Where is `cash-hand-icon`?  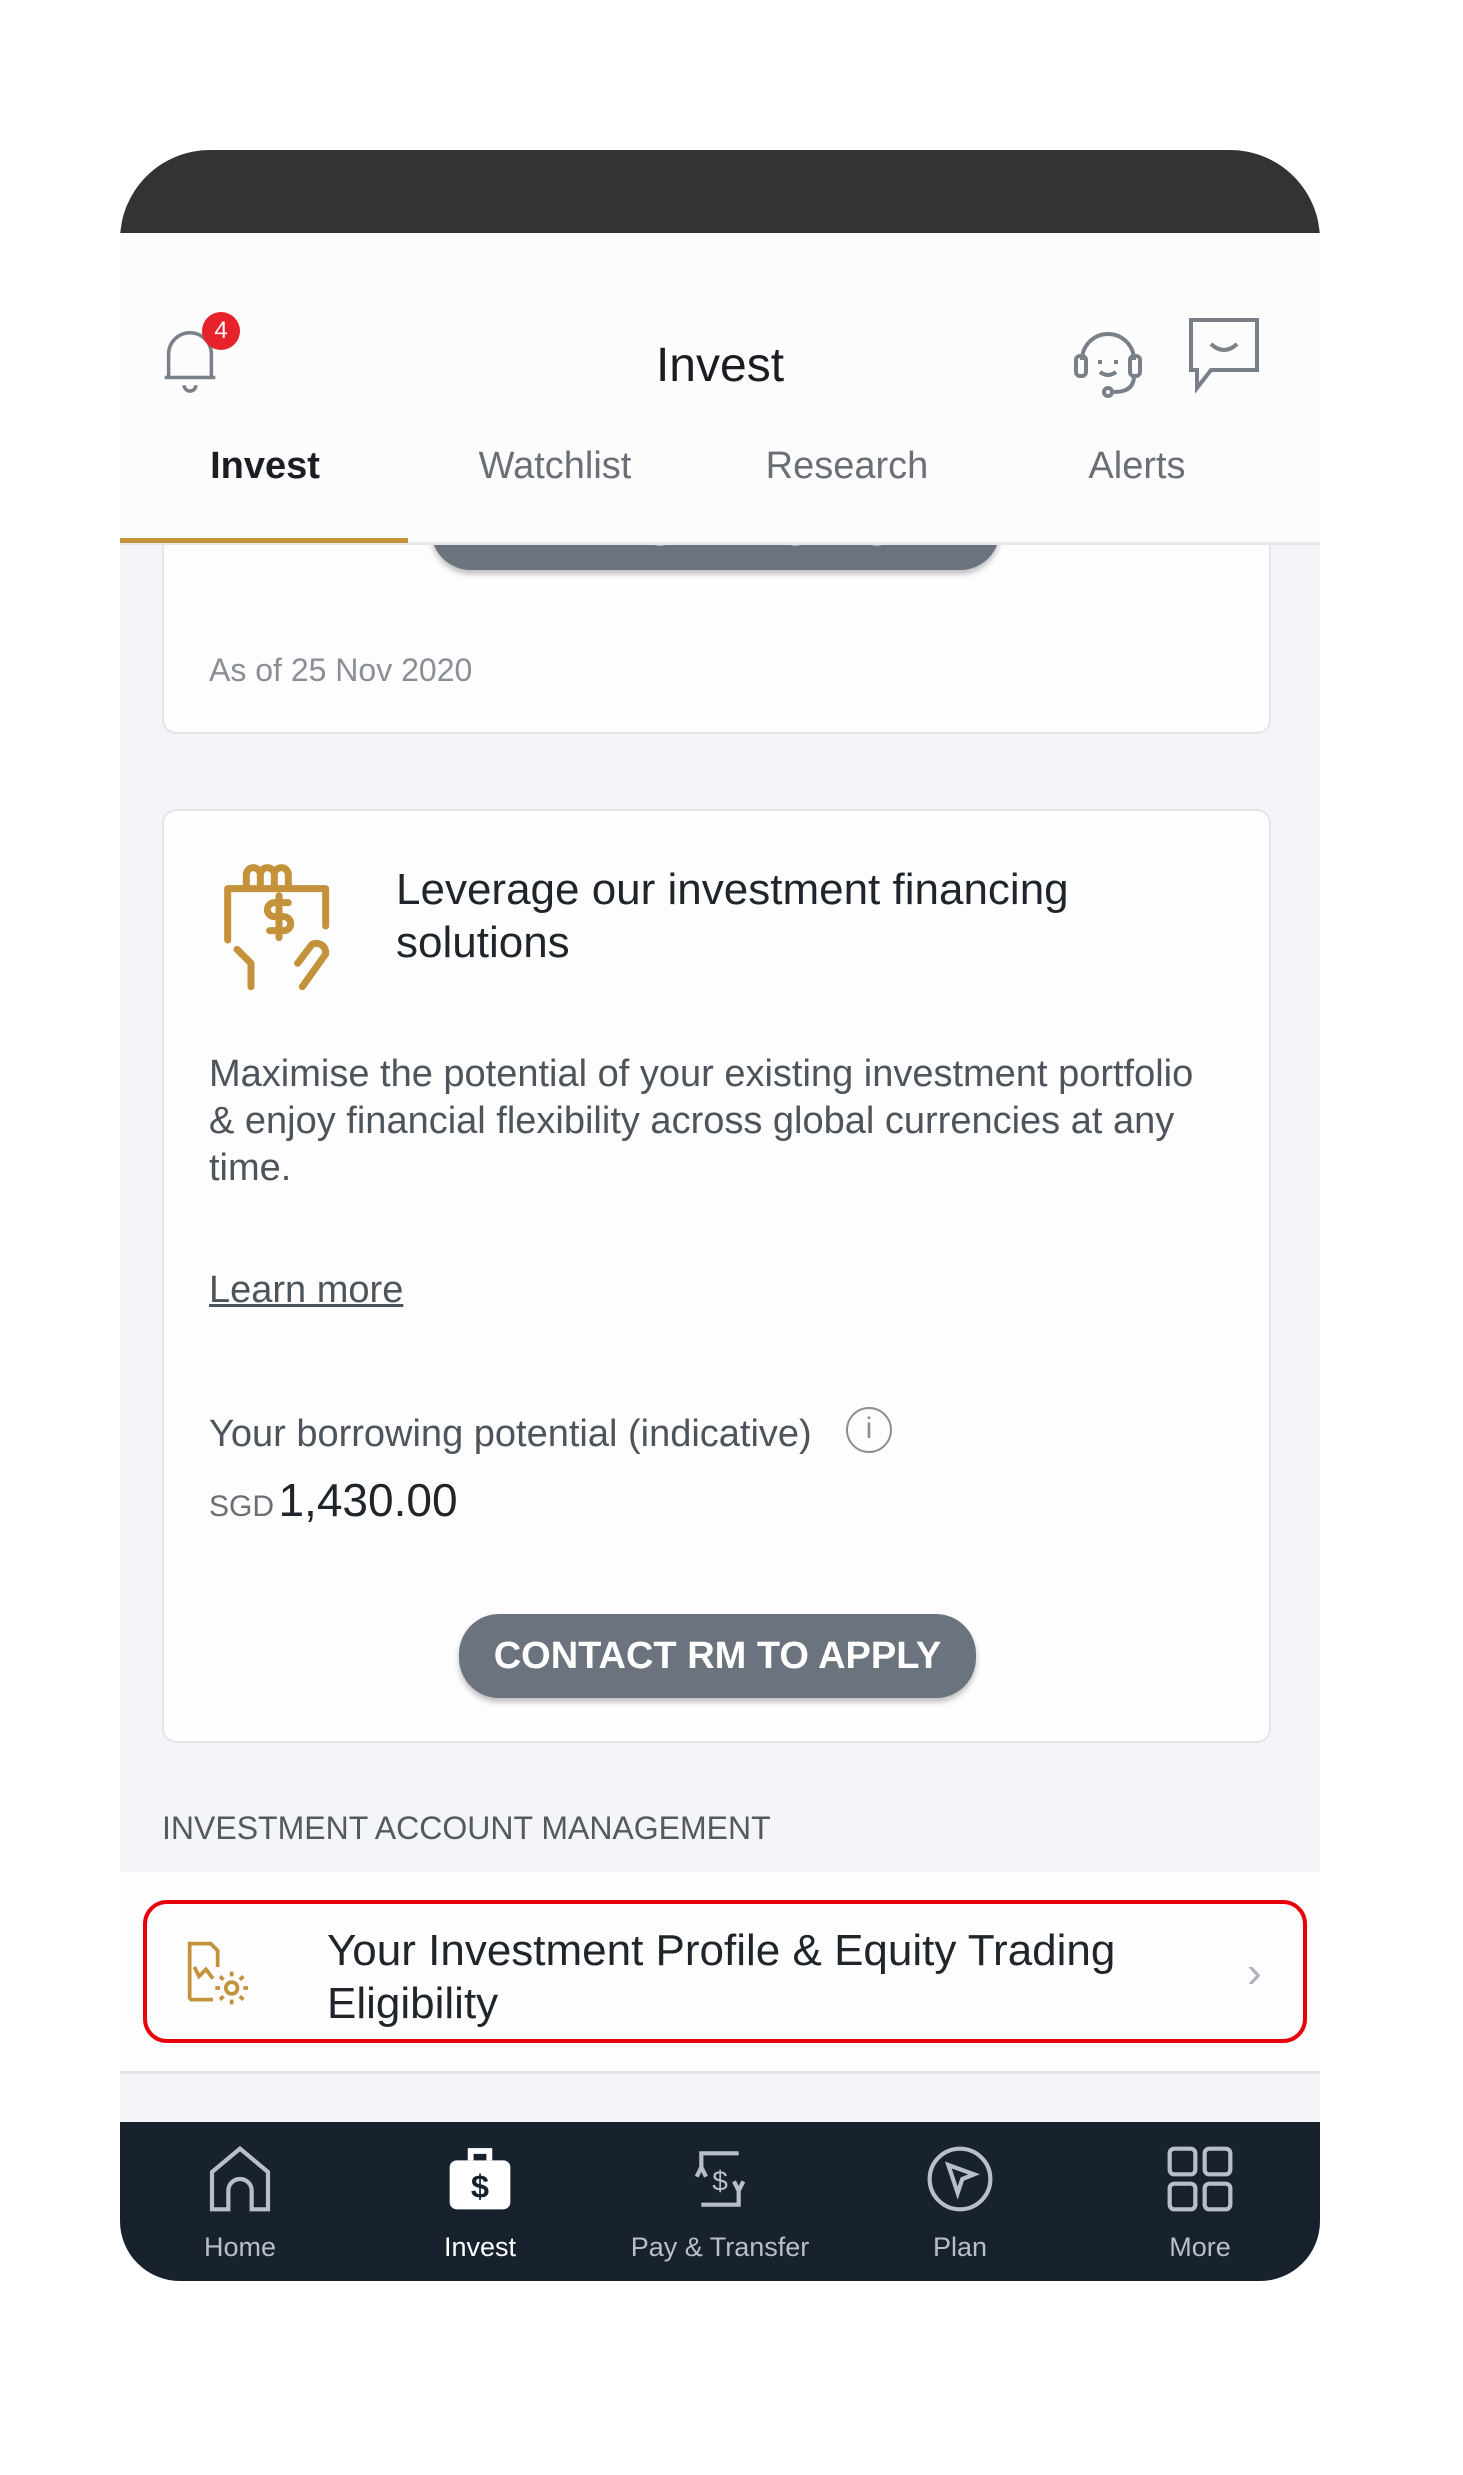 cash-hand-icon is located at coordinates (277, 927).